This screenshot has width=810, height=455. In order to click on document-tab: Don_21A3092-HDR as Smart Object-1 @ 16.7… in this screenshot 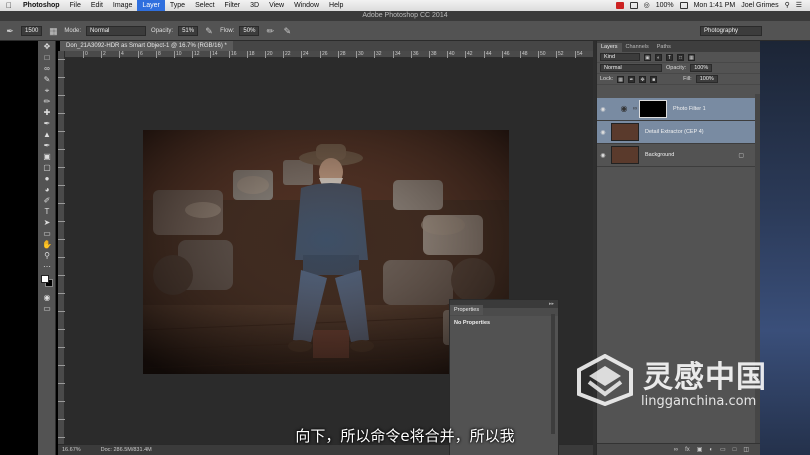, I will do `click(146, 46)`.